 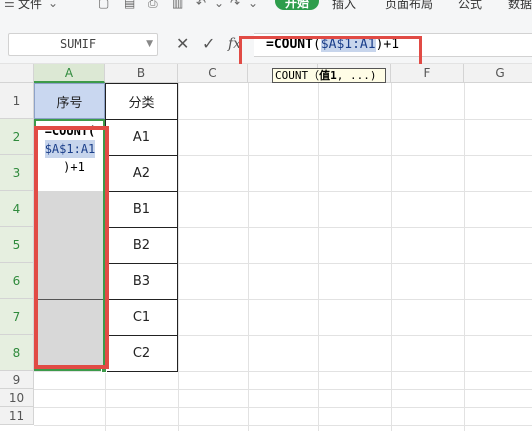 I want to click on formula-function: =COUNT, so click(x=289, y=44).